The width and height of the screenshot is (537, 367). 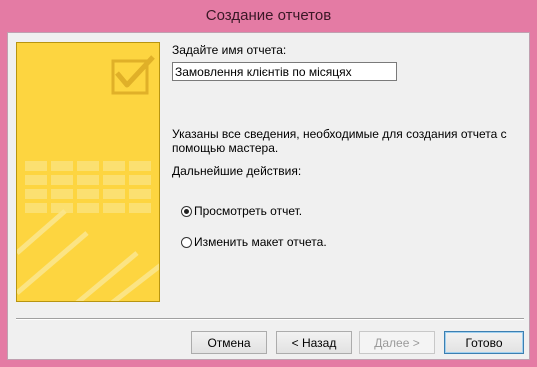 What do you see at coordinates (229, 50) in the screenshot?
I see `report-name-label: Задайте имя отчета:` at bounding box center [229, 50].